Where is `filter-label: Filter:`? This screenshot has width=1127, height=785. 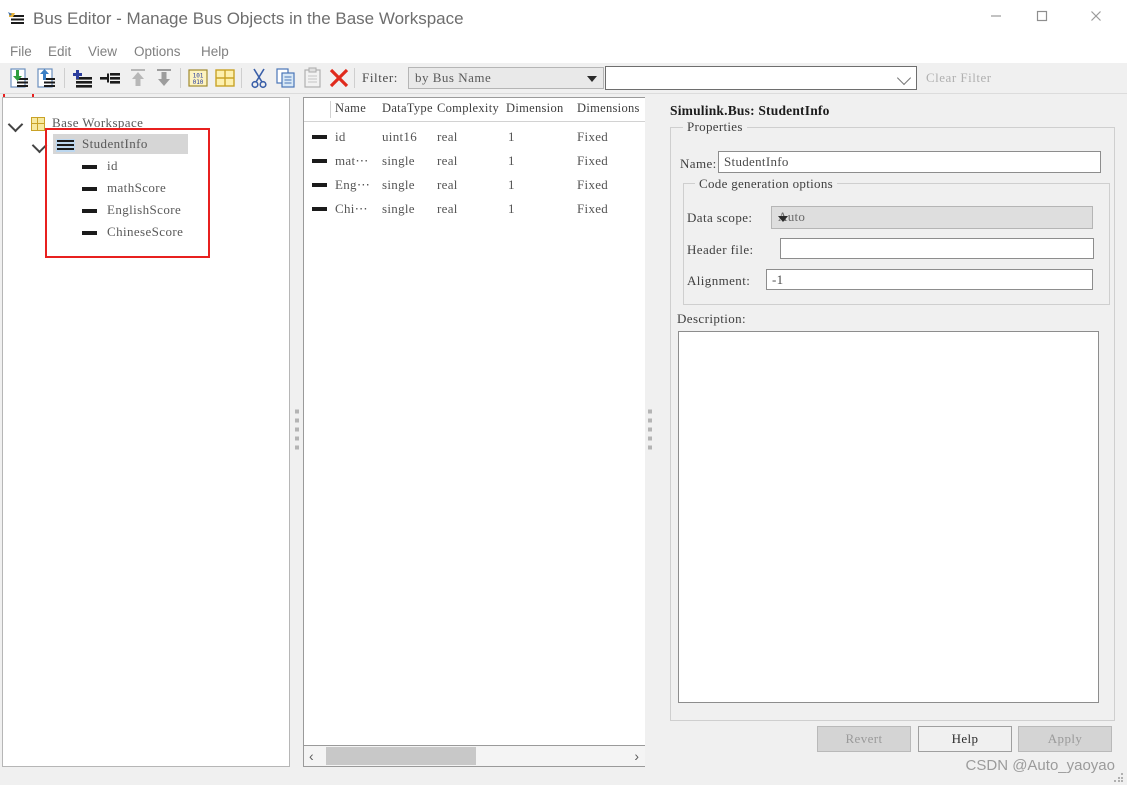 filter-label: Filter: is located at coordinates (380, 77).